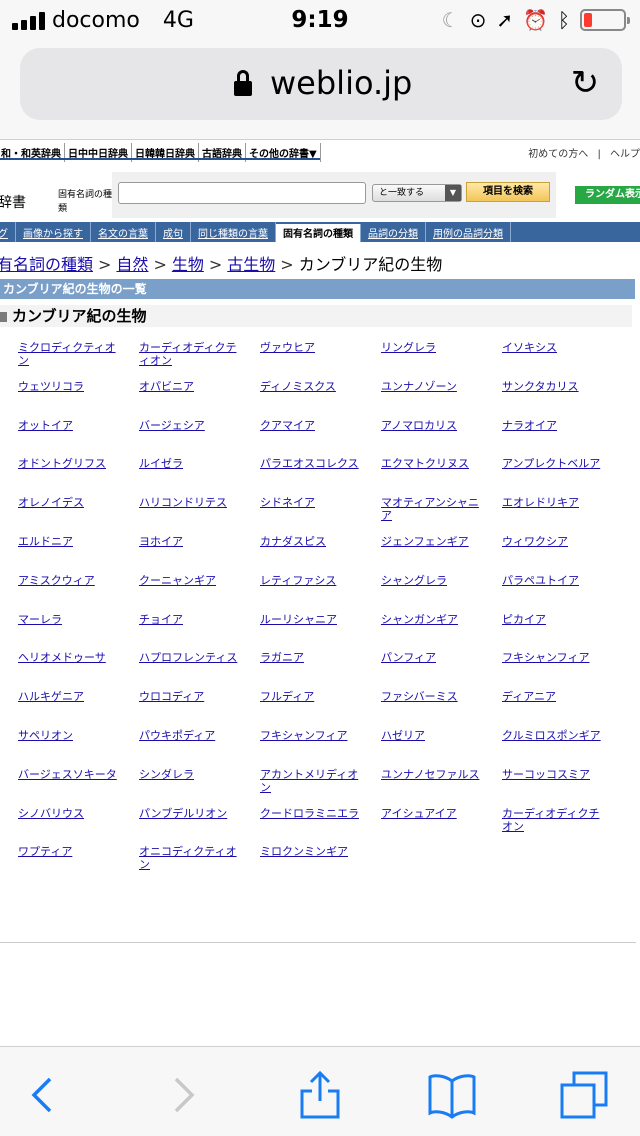  I want to click on nav-item-same-type-words: 同じ種類の言葉, so click(233, 232).